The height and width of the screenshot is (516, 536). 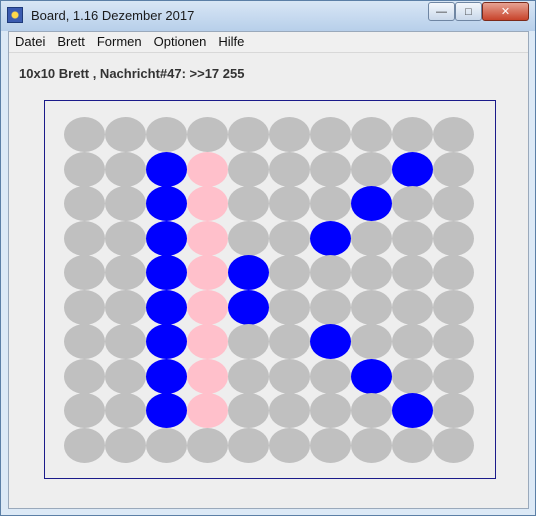 I want to click on board-cell-r5-c4-blue, so click(x=248, y=307).